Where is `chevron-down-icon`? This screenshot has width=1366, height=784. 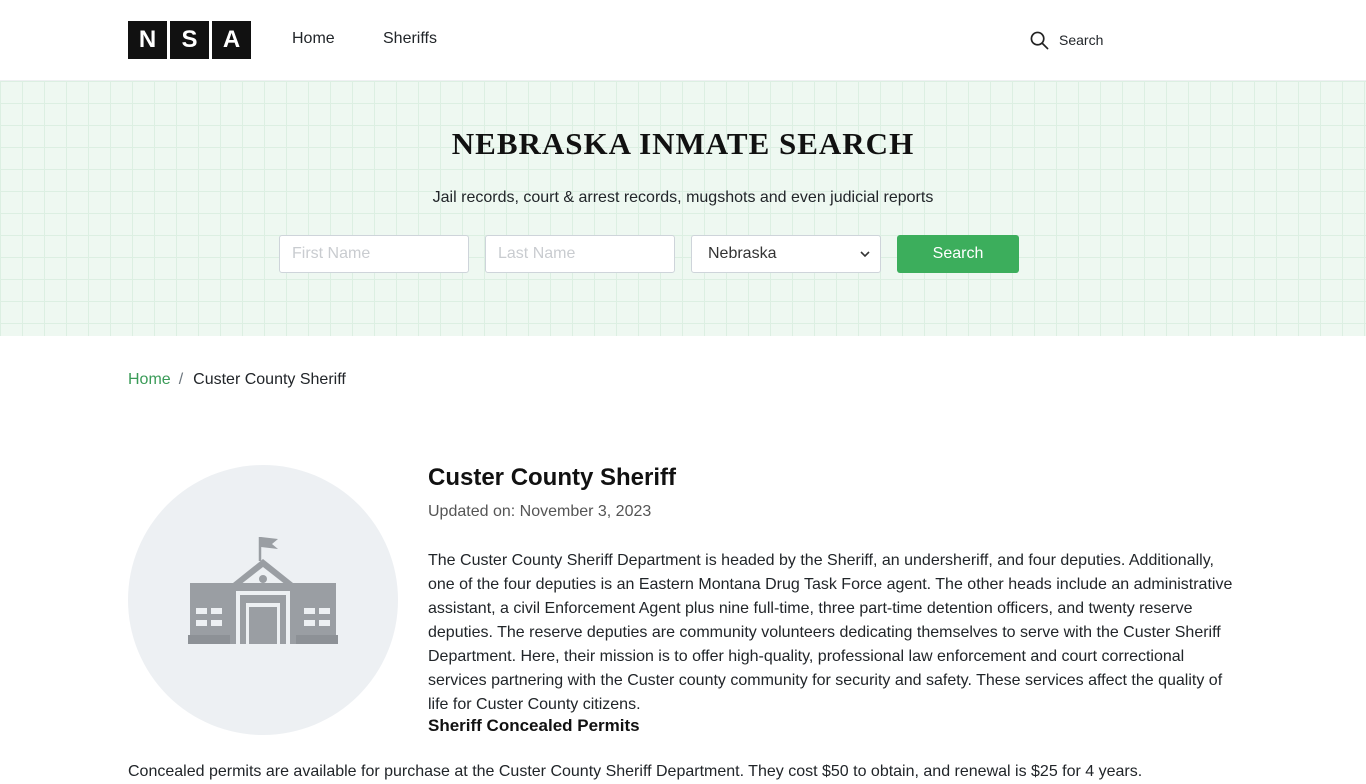 chevron-down-icon is located at coordinates (865, 254).